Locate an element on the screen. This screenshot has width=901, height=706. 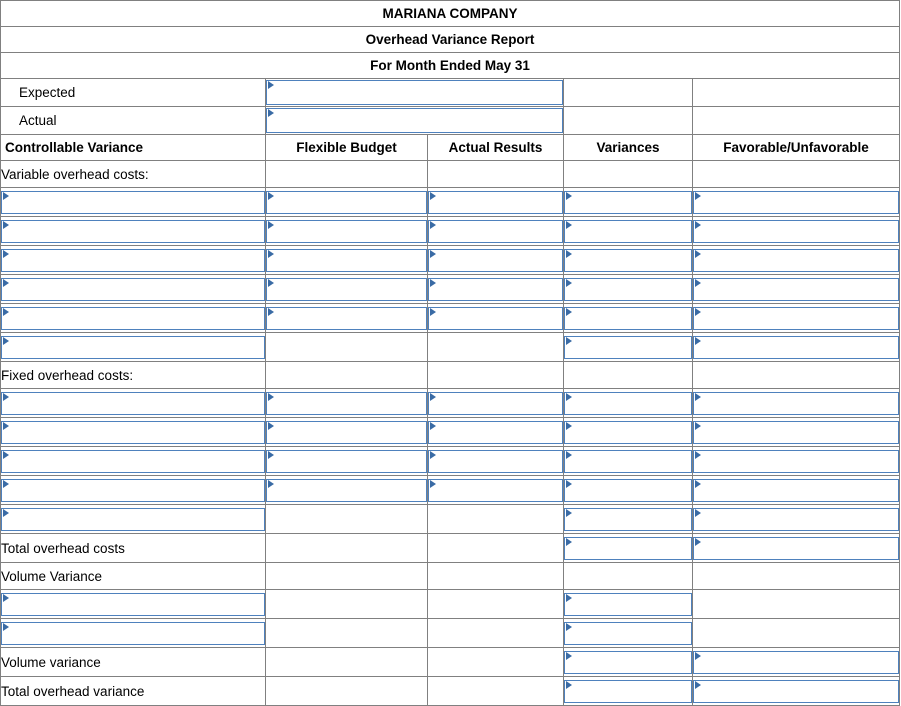
variable-row-5-controllable-variance-input is located at coordinates (133, 318).